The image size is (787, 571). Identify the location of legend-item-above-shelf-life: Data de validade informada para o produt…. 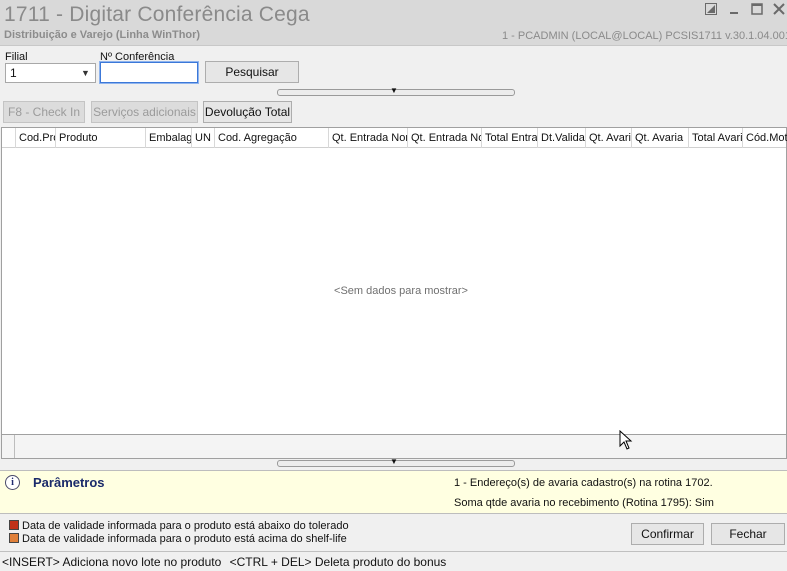
(178, 539).